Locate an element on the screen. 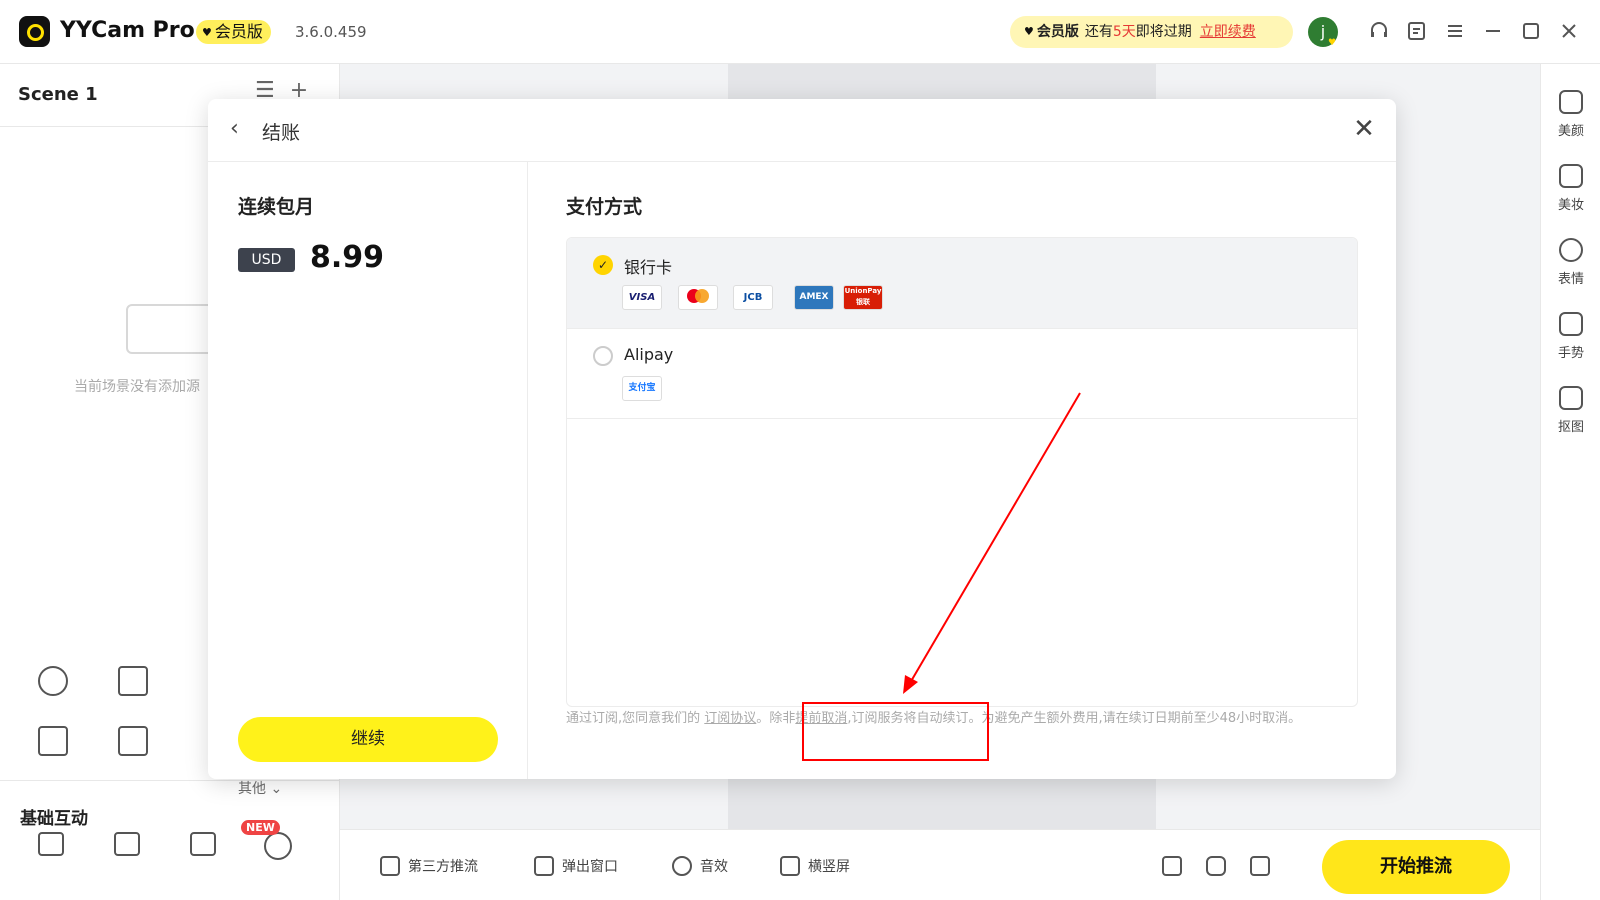 This screenshot has width=1600, height=900. devices-icon is located at coordinates (203, 844).